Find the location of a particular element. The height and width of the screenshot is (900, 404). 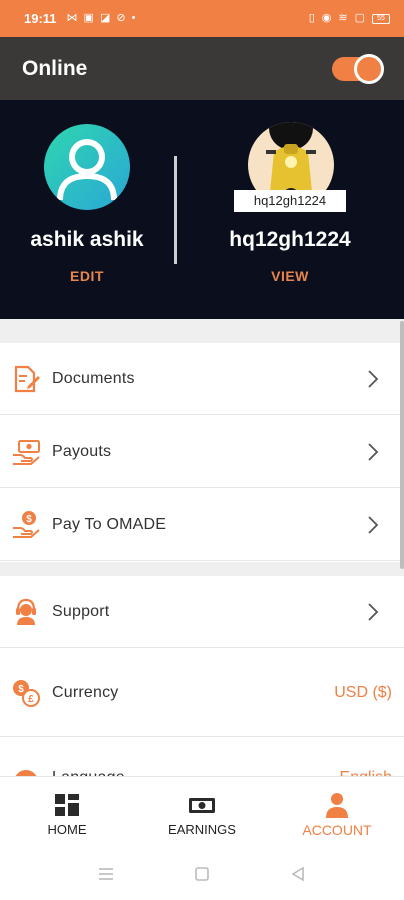

bottom-nav: HOME EARNINGS ACCOUNT is located at coordinates (202, 812).